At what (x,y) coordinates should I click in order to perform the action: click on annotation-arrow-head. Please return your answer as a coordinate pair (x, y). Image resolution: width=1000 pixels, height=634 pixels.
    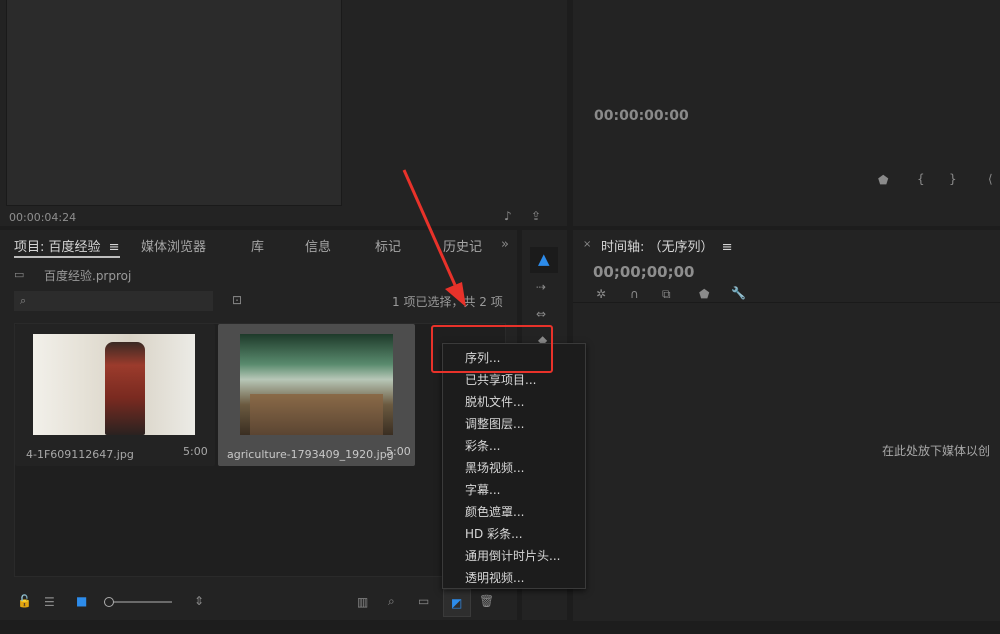
    Looking at the image, I should click on (455, 294).